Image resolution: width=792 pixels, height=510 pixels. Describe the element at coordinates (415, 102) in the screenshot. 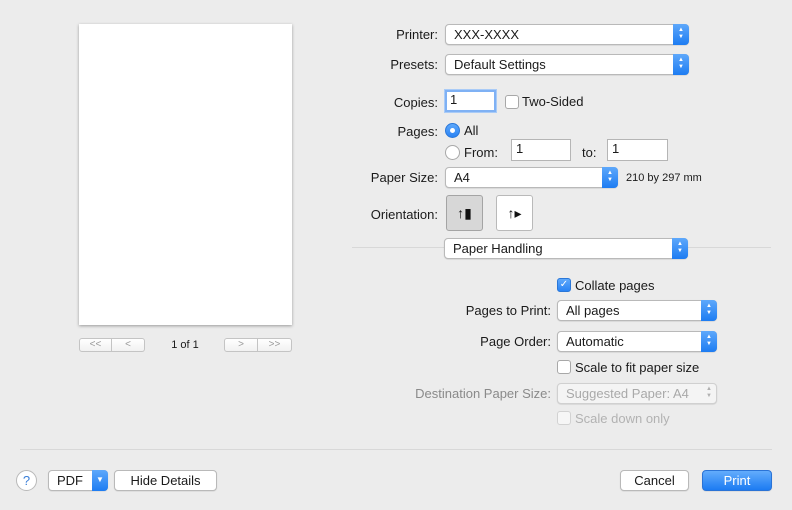

I see `copies-label: Copies:` at that location.